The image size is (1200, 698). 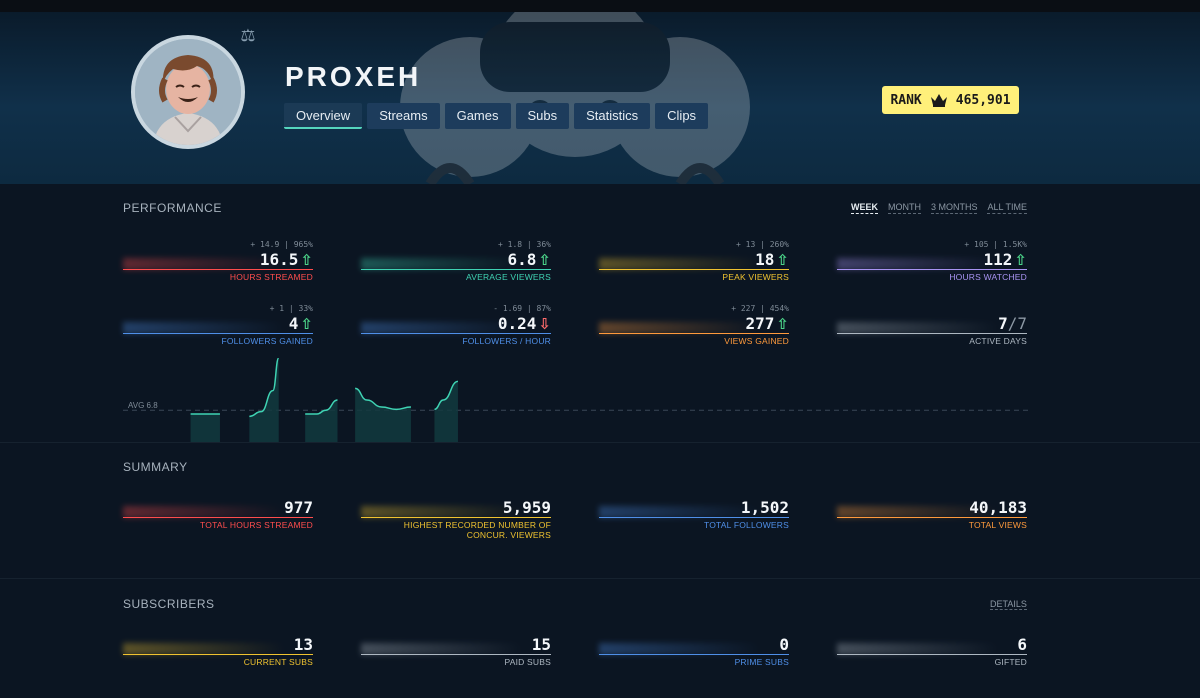 I want to click on summary-stat-total-views: 40,183 TOTAL VIEWS, so click(x=932, y=515).